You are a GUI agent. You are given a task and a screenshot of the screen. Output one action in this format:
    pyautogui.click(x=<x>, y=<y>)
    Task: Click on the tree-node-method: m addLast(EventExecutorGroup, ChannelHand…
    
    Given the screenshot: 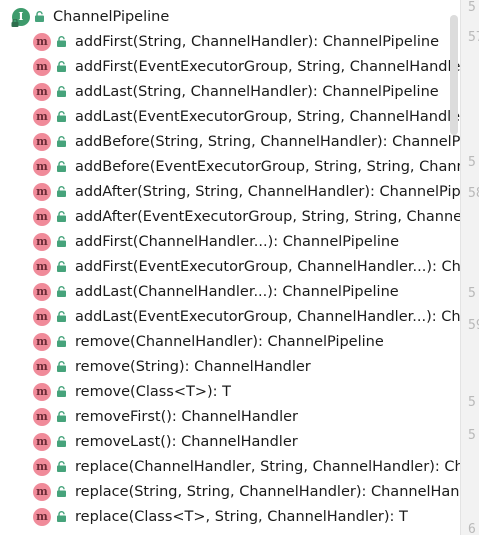 What is the action you would take?
    pyautogui.click(x=246, y=316)
    